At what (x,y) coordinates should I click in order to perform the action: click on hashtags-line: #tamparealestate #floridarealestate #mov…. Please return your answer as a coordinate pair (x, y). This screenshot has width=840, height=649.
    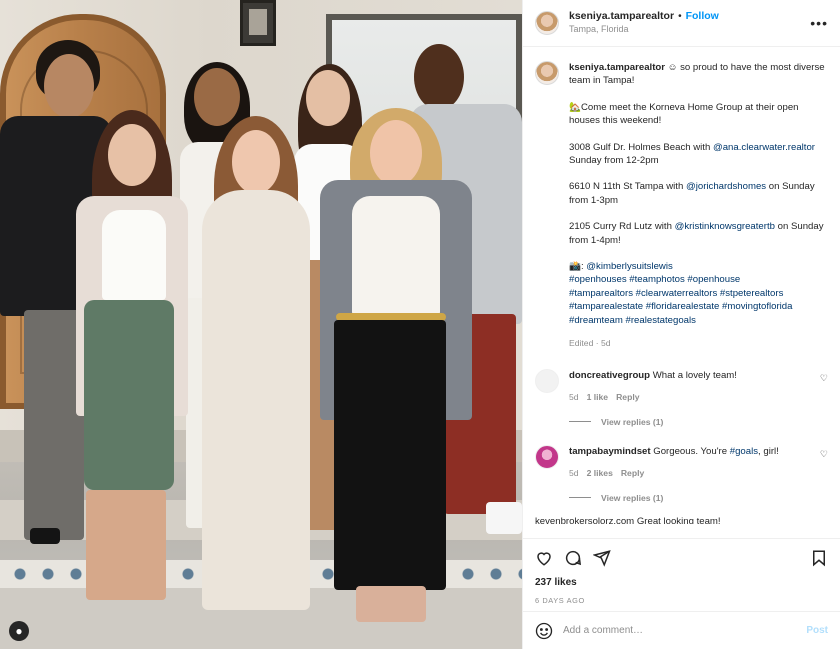
    Looking at the image, I should click on (698, 306).